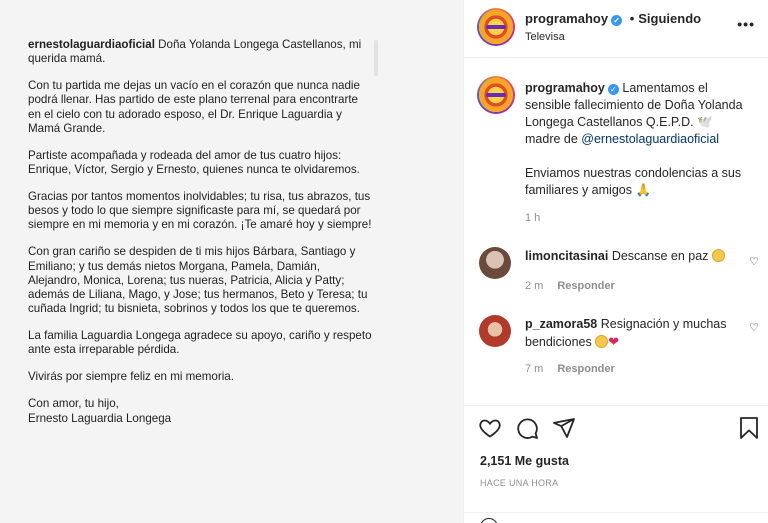  Describe the element at coordinates (566, 256) in the screenshot. I see `comment-username: limoncitasinai` at that location.